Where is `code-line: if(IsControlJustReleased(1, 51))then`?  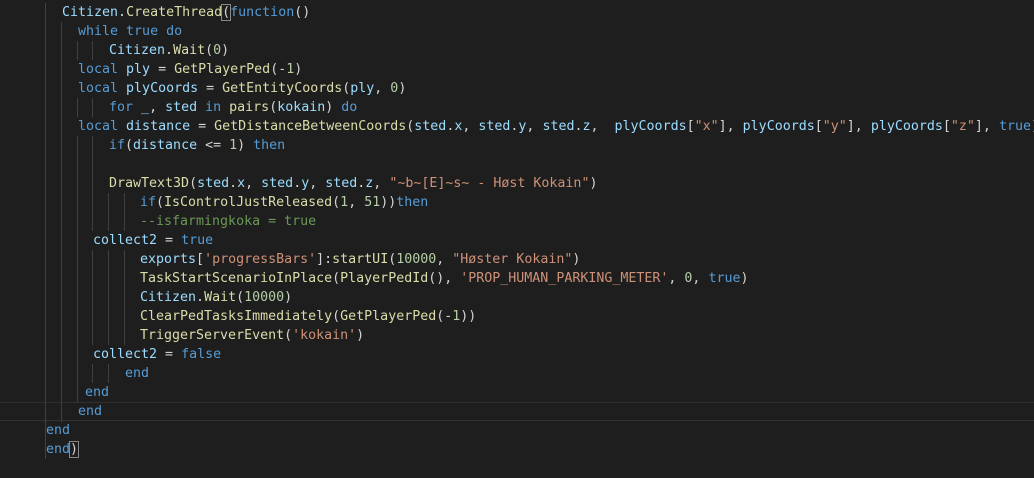 code-line: if(IsControlJustReleased(1, 51))then is located at coordinates (517, 202).